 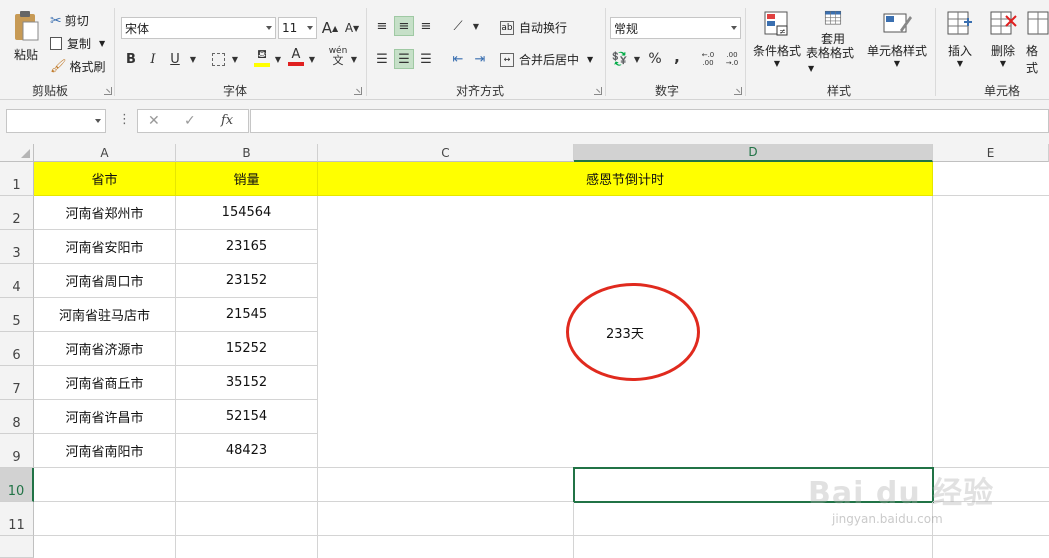 What do you see at coordinates (991, 332) in the screenshot?
I see `cell-e-region` at bounding box center [991, 332].